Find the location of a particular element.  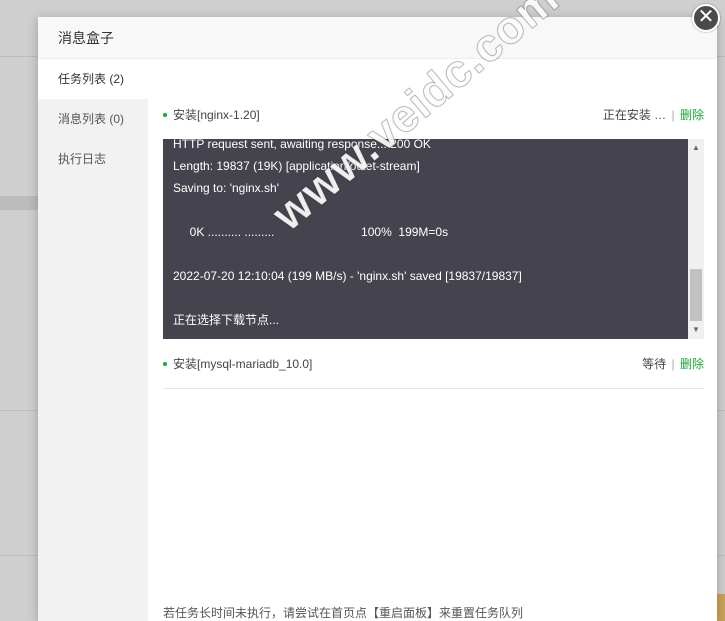

task-actions: 正在安装 … | 删除 is located at coordinates (653, 115).